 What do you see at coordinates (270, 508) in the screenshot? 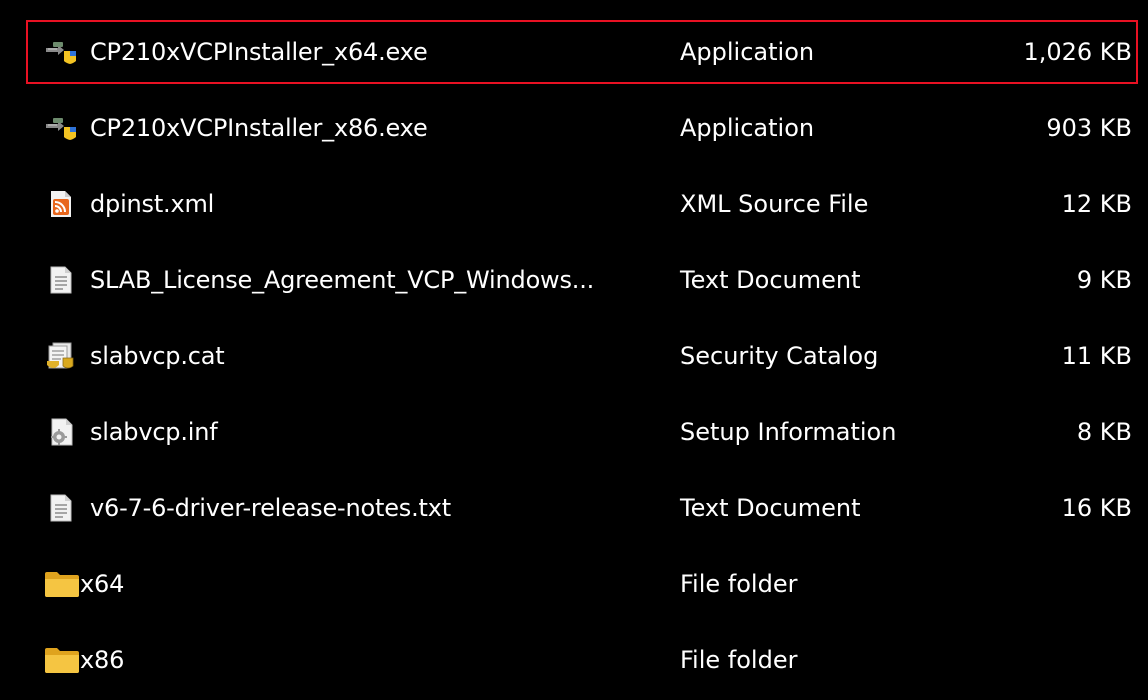
I see `file-name: v6-7-6-driver-release-notes.txt` at bounding box center [270, 508].